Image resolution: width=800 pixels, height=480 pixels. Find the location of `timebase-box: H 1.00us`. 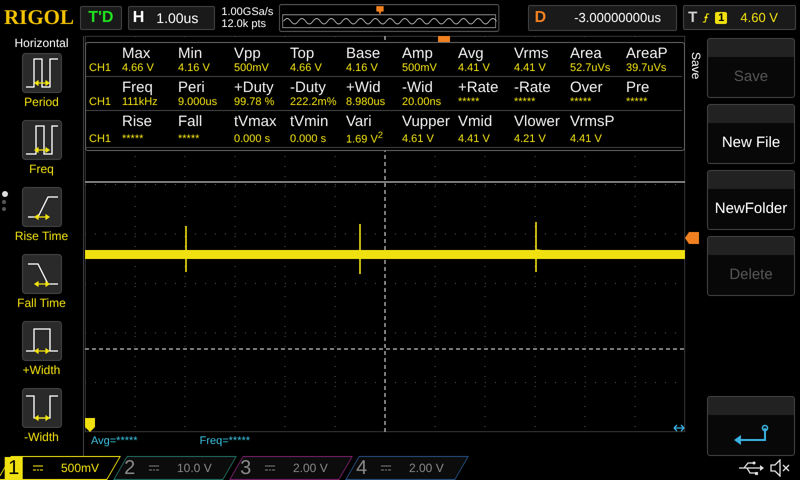

timebase-box: H 1.00us is located at coordinates (172, 18).